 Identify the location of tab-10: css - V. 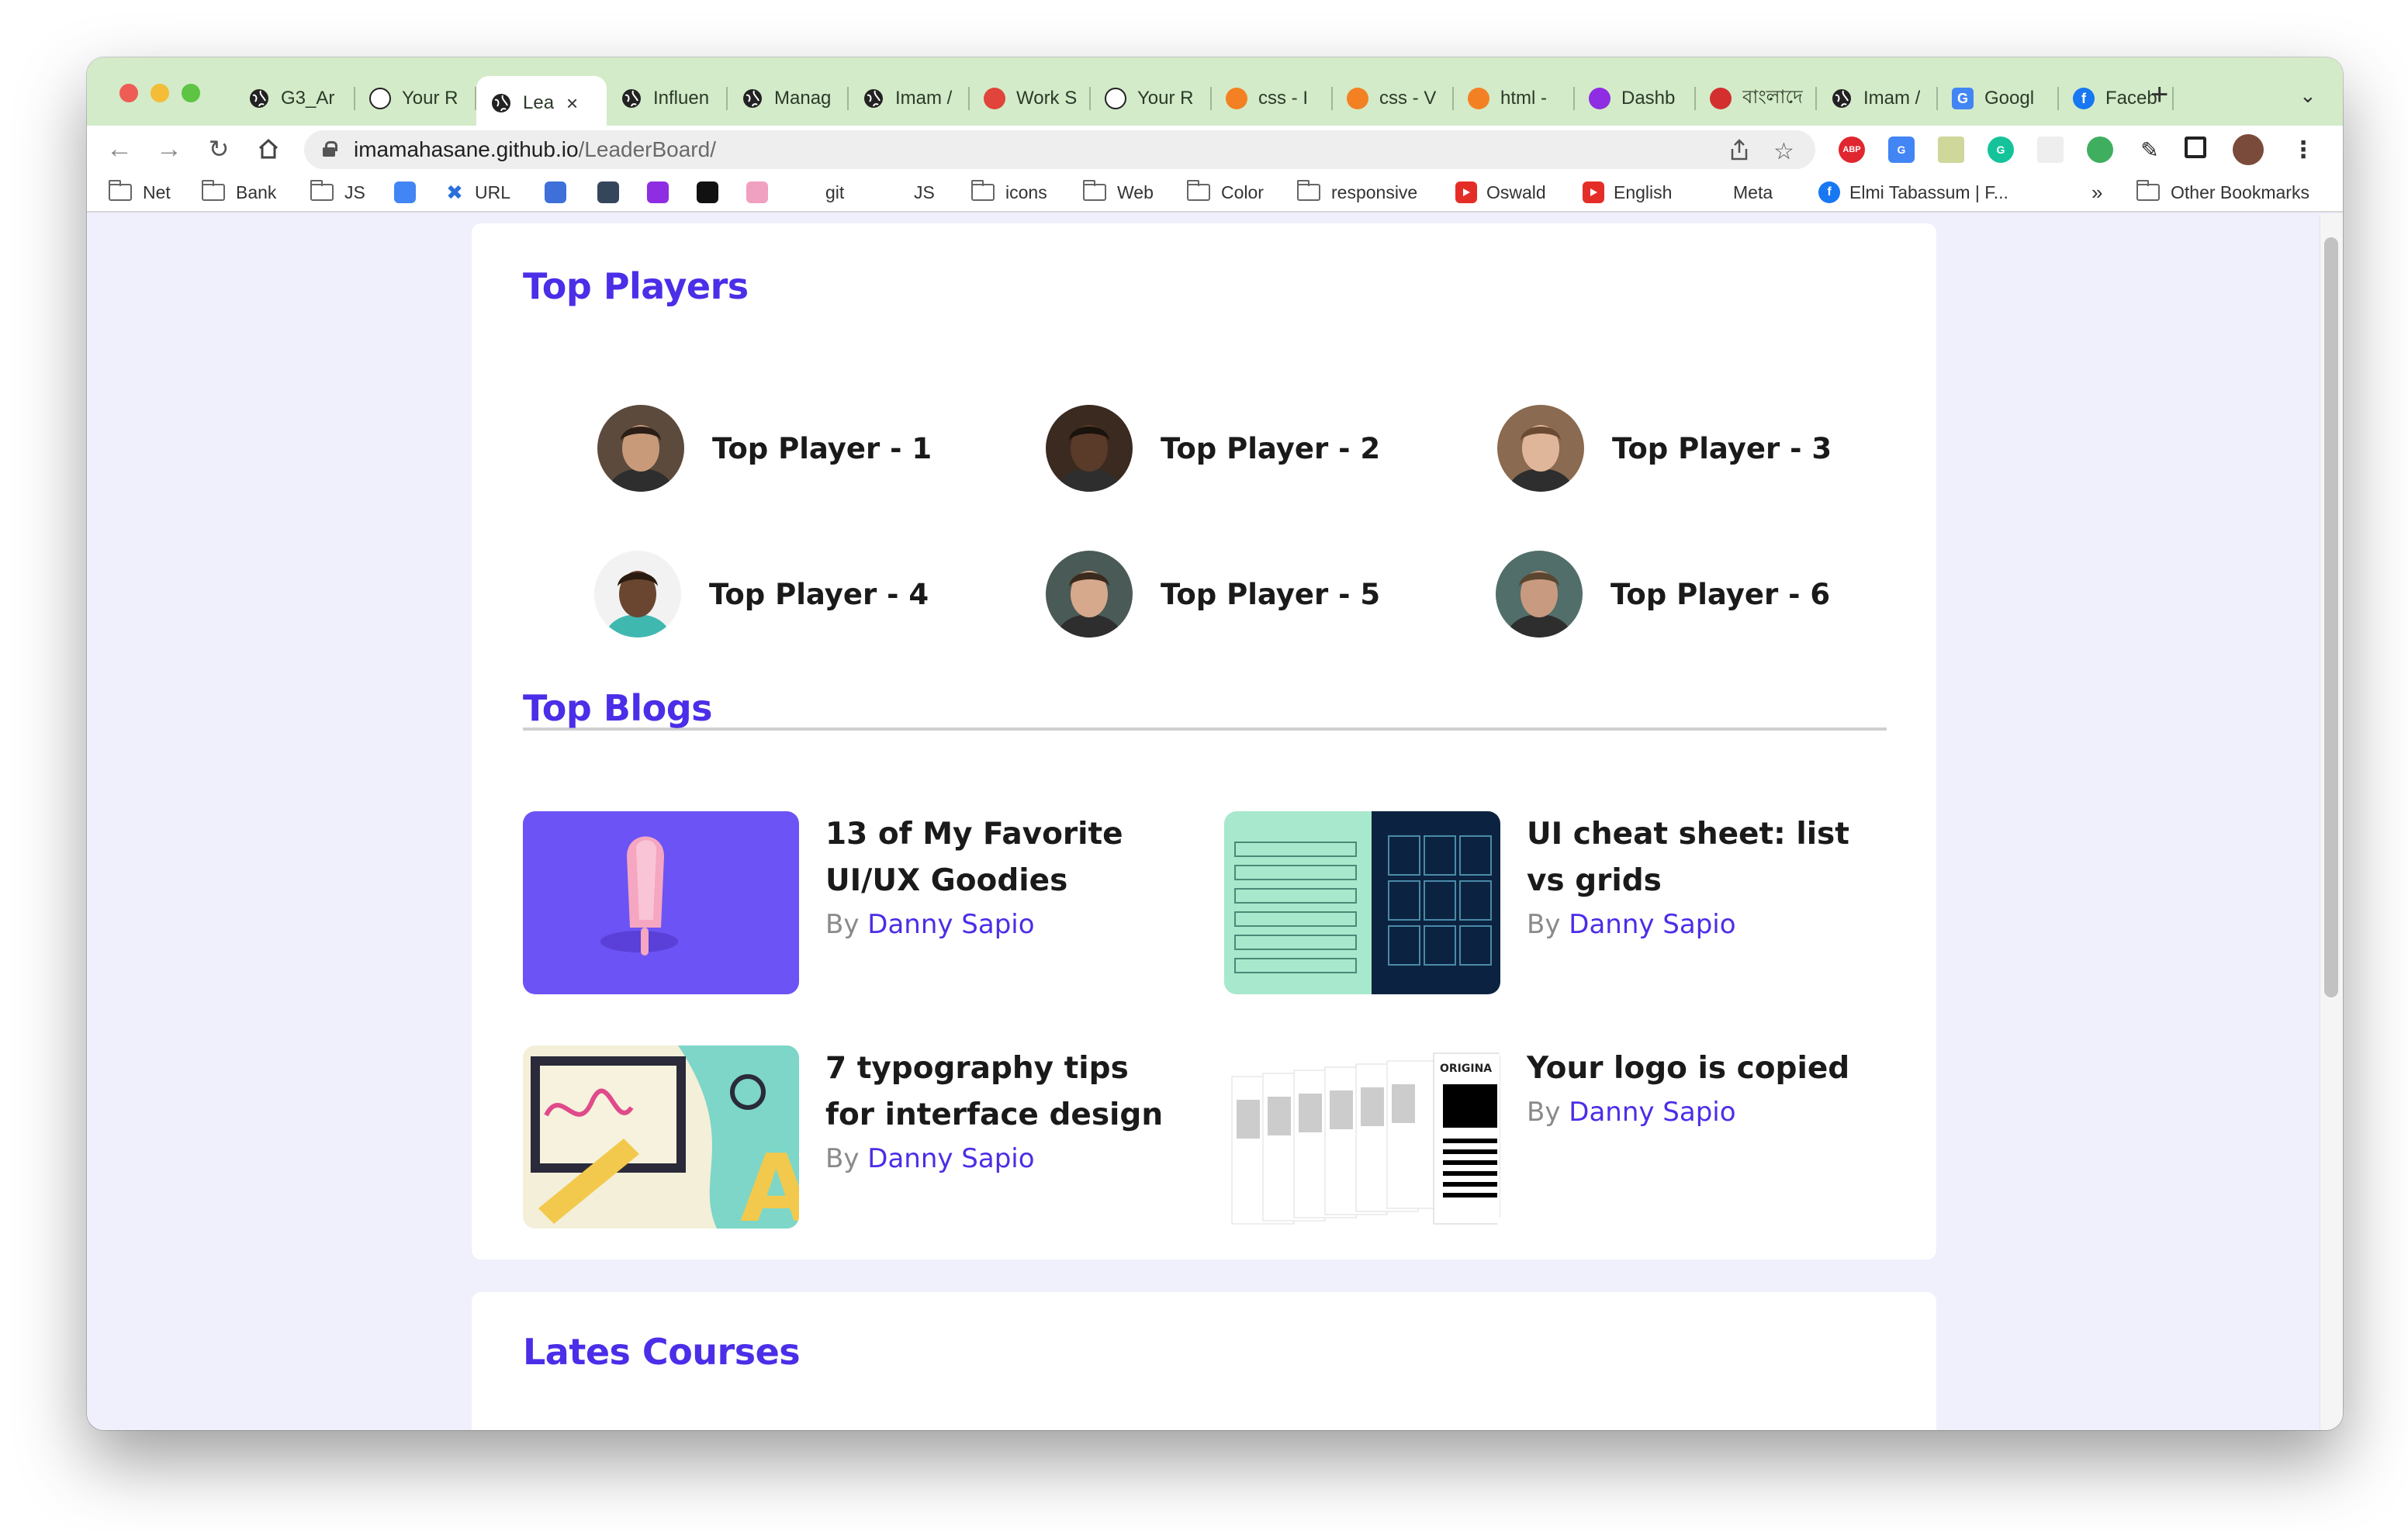
(1393, 98).